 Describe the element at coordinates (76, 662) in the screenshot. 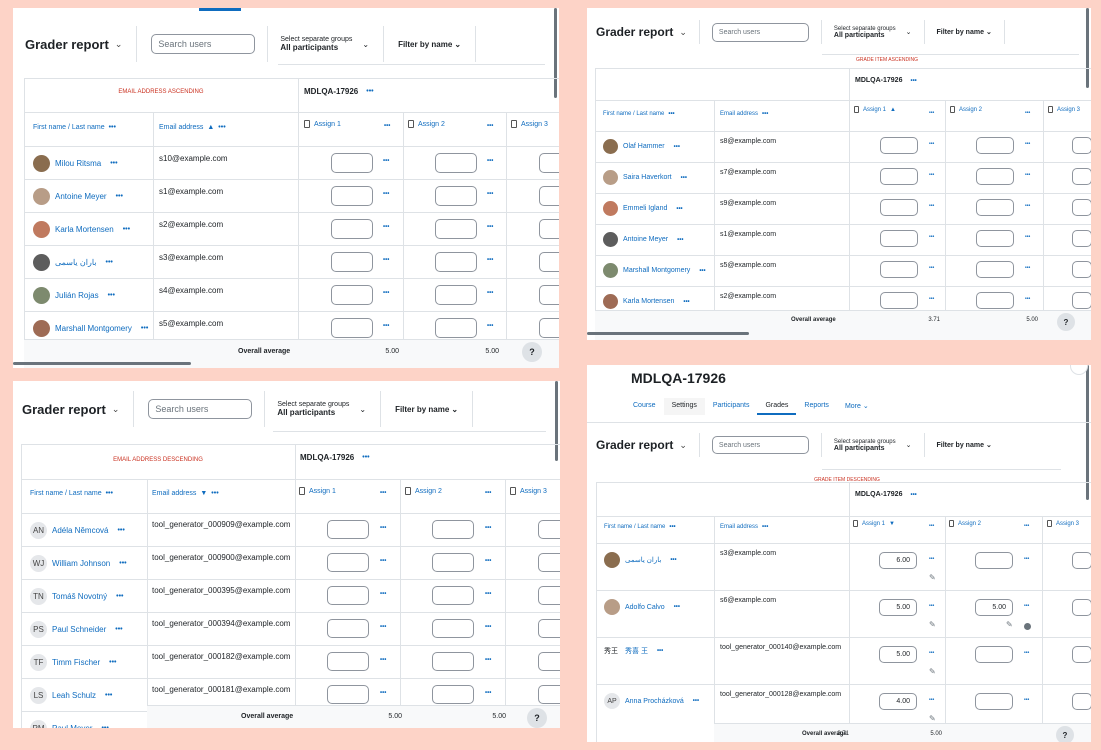

I see `user-name: Timm Fischer` at that location.